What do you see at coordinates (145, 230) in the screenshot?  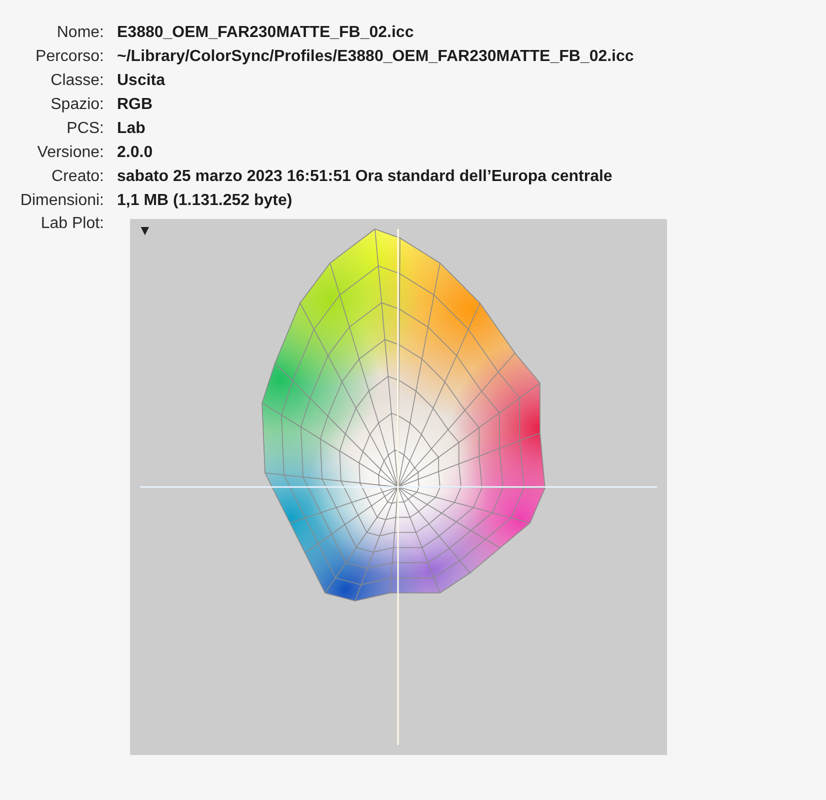 I see `menu-toggle: ▼` at bounding box center [145, 230].